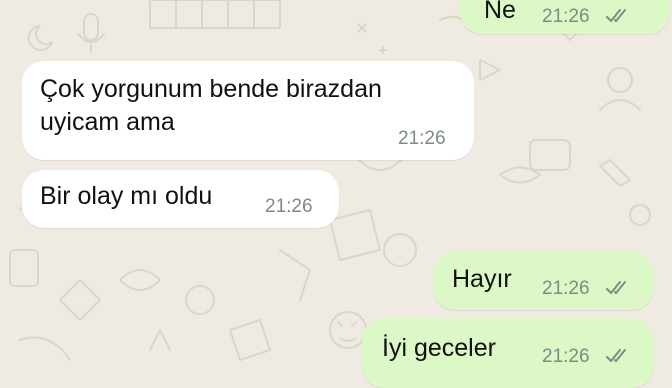 The width and height of the screenshot is (672, 388). What do you see at coordinates (482, 279) in the screenshot?
I see `message-text: Hayır` at bounding box center [482, 279].